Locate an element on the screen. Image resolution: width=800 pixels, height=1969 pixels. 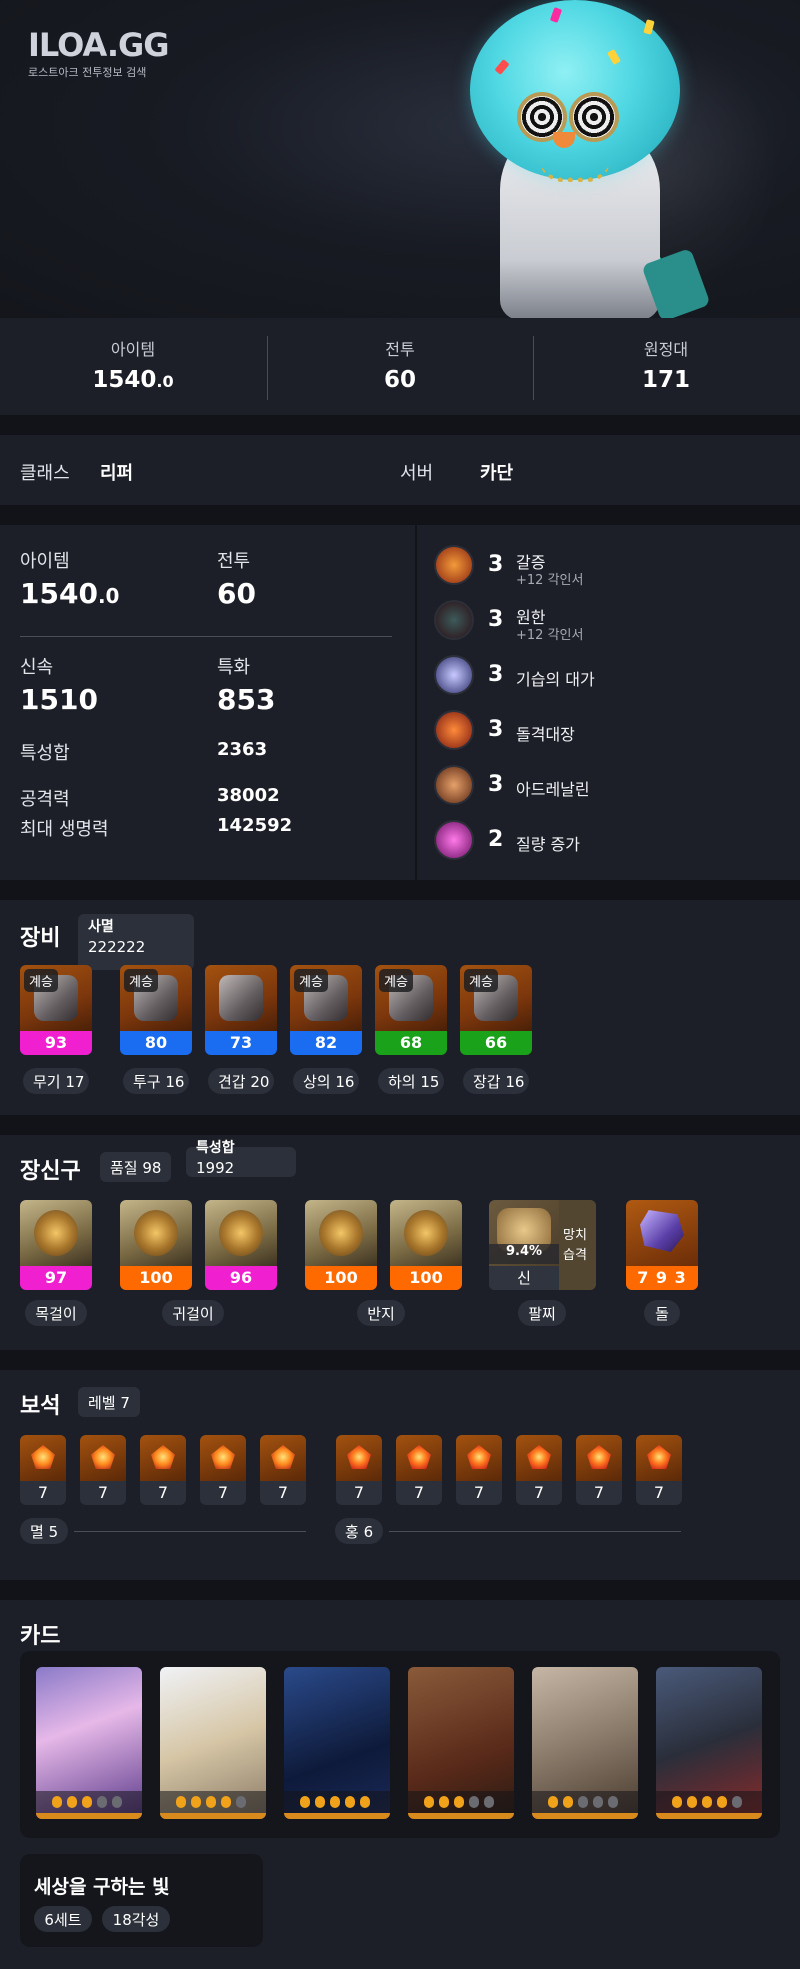
shoulder-icon is located at coordinates (241, 998).